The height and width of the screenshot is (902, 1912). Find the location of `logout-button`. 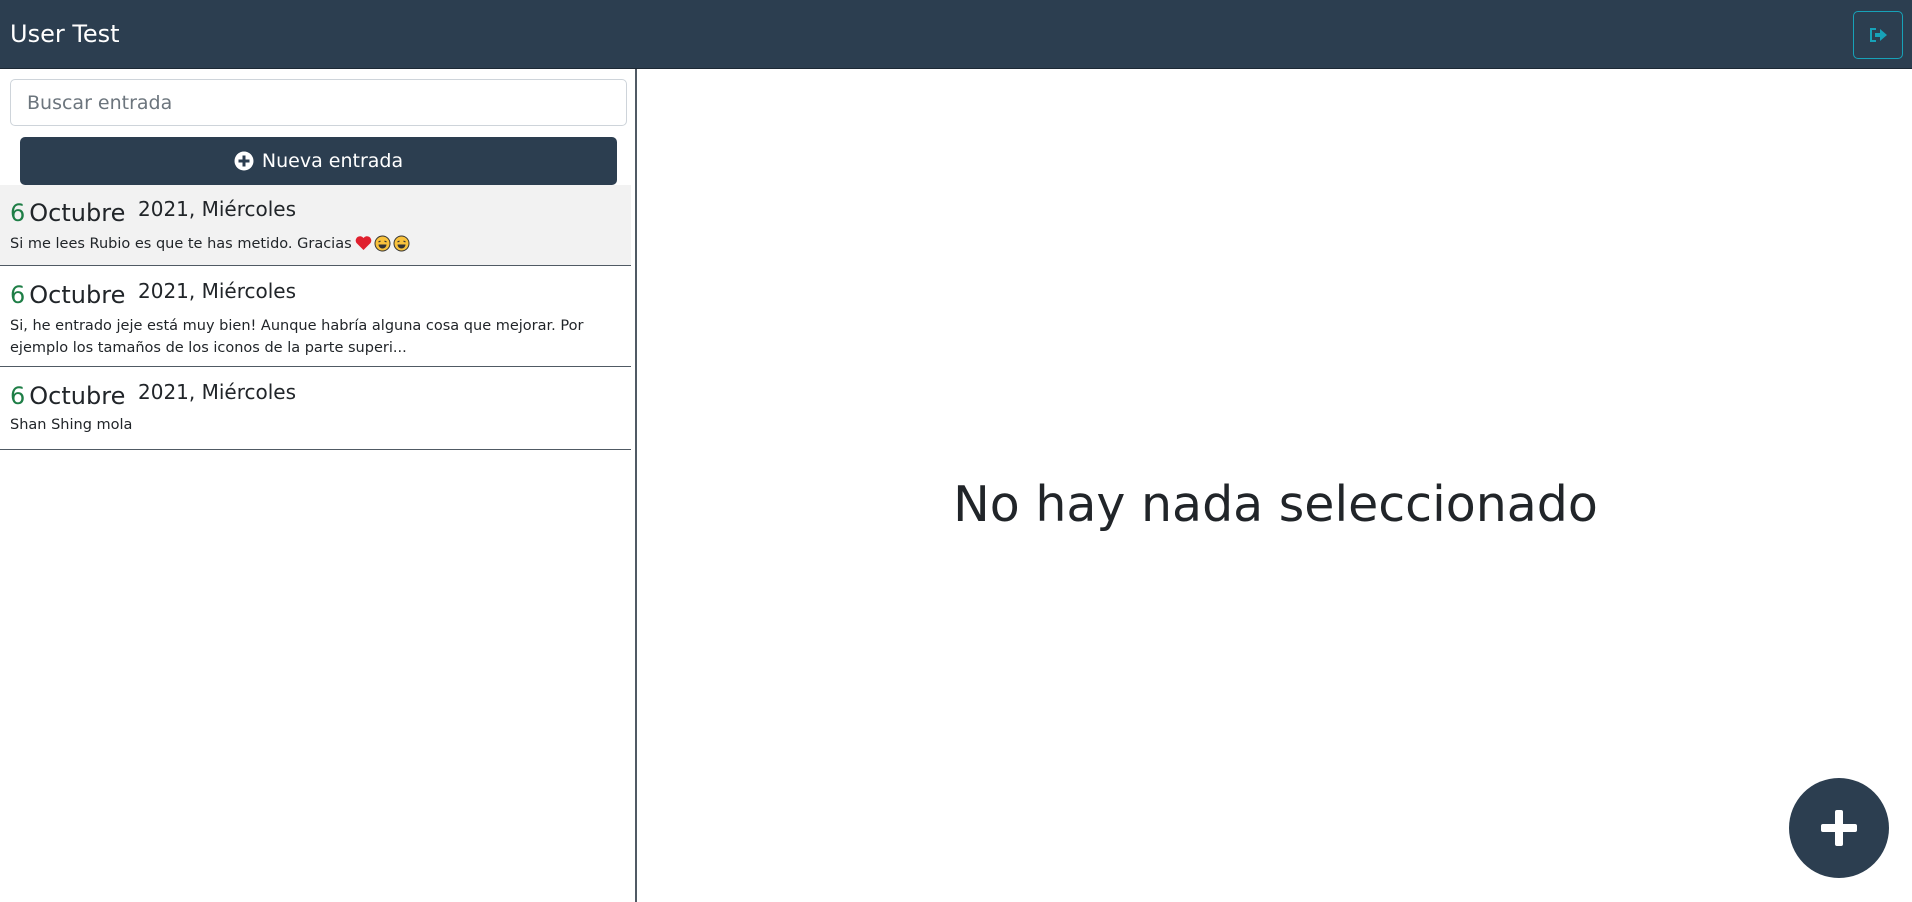

logout-button is located at coordinates (1878, 35).